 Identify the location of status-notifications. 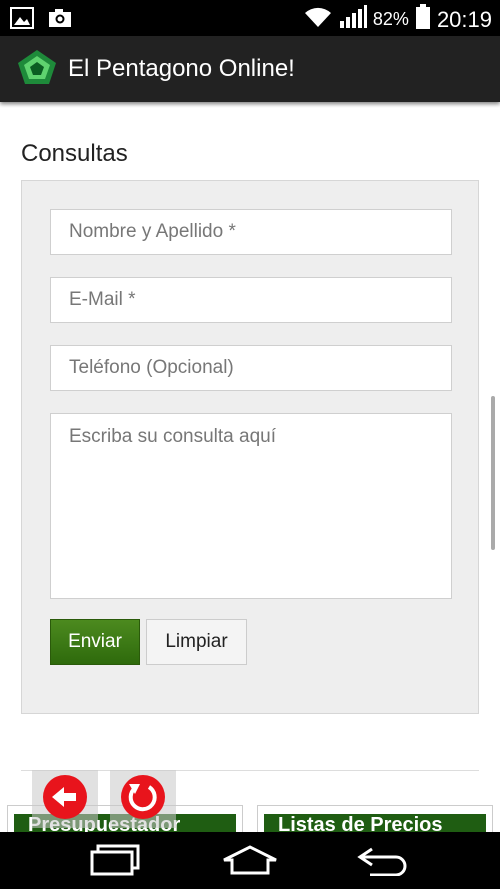
(41, 20).